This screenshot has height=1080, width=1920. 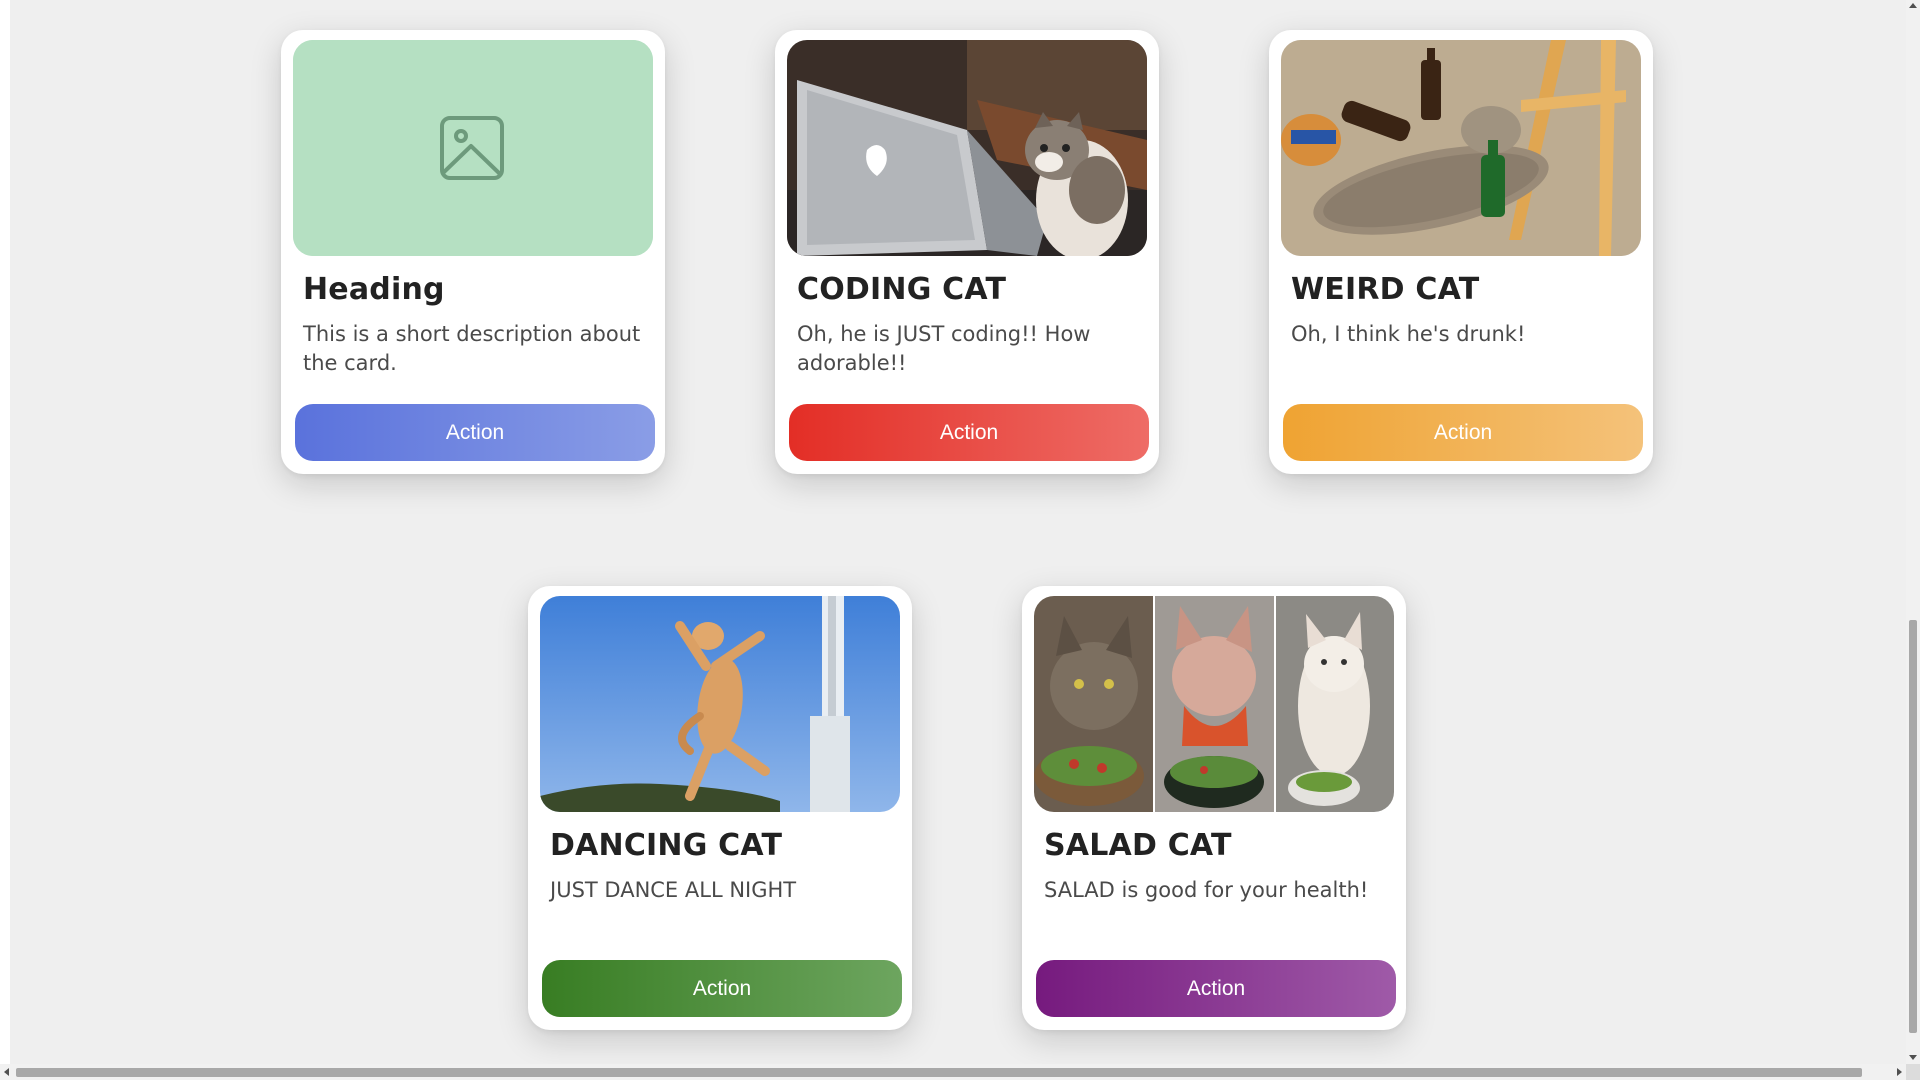 I want to click on card-title: DANCING CAT, so click(x=666, y=845).